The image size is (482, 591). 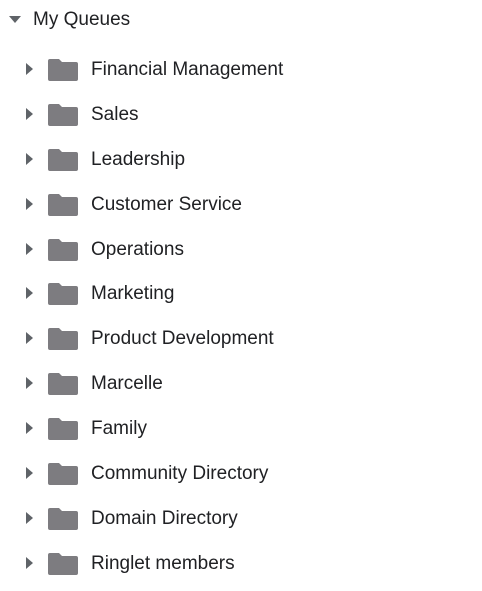 What do you see at coordinates (15, 19) in the screenshot?
I see `collapse-caret-icon` at bounding box center [15, 19].